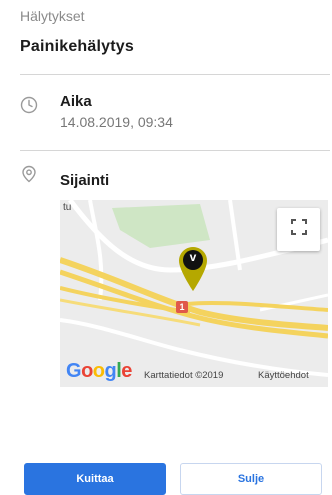 The image size is (332, 495). Describe the element at coordinates (182, 307) in the screenshot. I see `road-number-badge: 1` at that location.